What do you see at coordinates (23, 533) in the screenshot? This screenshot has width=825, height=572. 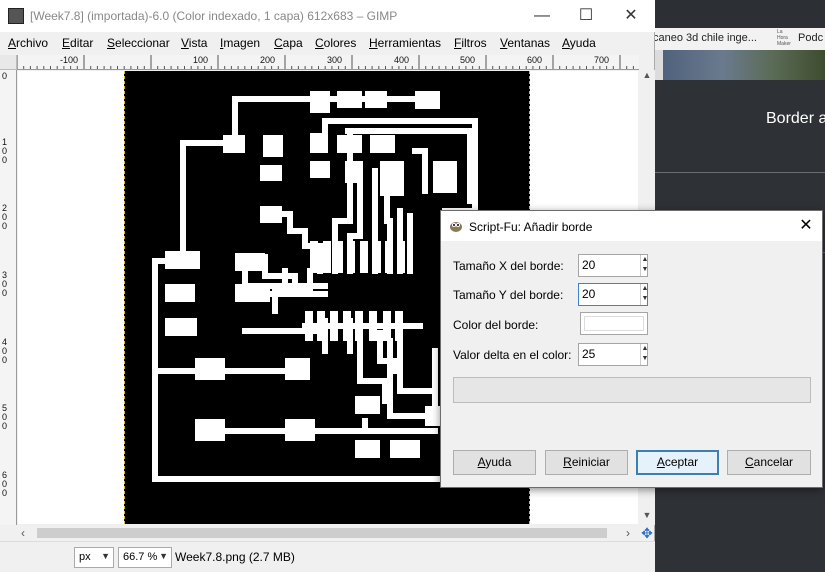 I see `scroll-left-icon: ‹` at bounding box center [23, 533].